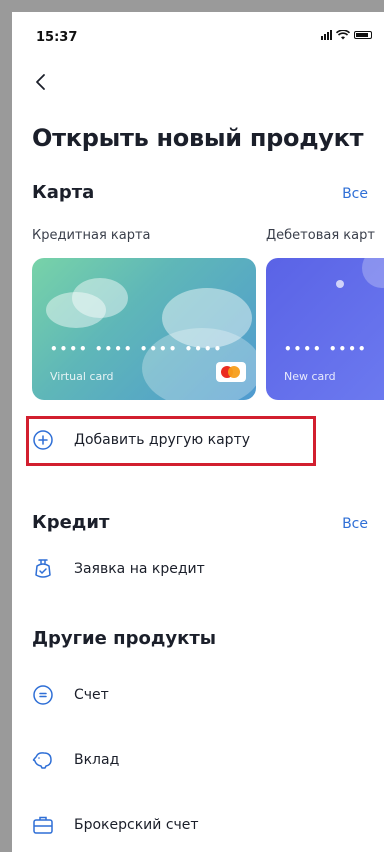 The height and width of the screenshot is (852, 384). Describe the element at coordinates (63, 192) in the screenshot. I see `section-title-cards: Карта` at that location.